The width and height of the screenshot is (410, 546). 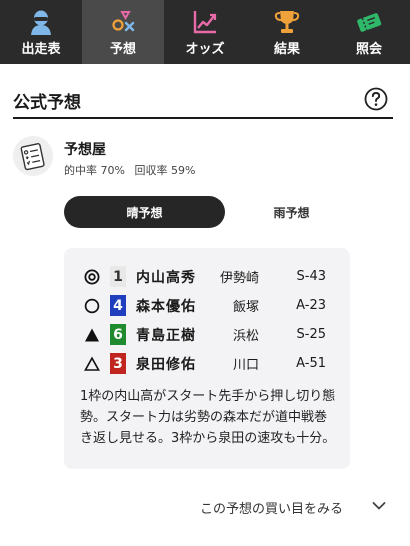 What do you see at coordinates (209, 334) in the screenshot?
I see `pick-row: 6 青島正樹 浜松 S-25` at bounding box center [209, 334].